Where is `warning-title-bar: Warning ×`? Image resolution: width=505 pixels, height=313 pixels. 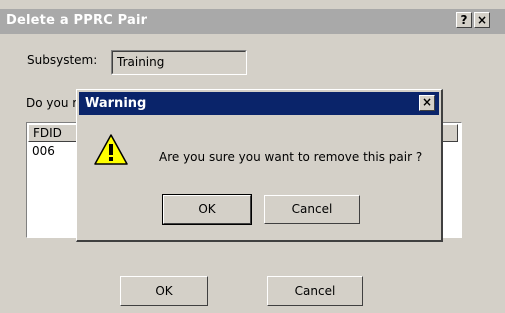 warning-title-bar: Warning × is located at coordinates (259, 103).